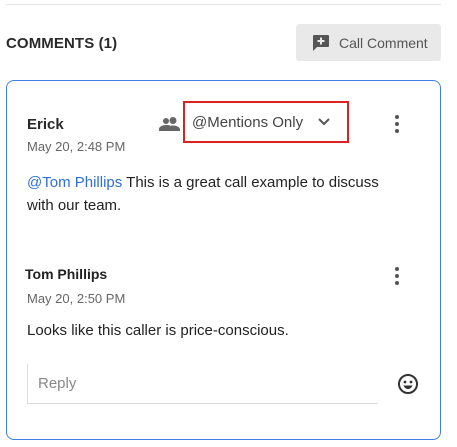 The image size is (457, 447). What do you see at coordinates (66, 274) in the screenshot?
I see `reply-author: Tom Phillips` at bounding box center [66, 274].